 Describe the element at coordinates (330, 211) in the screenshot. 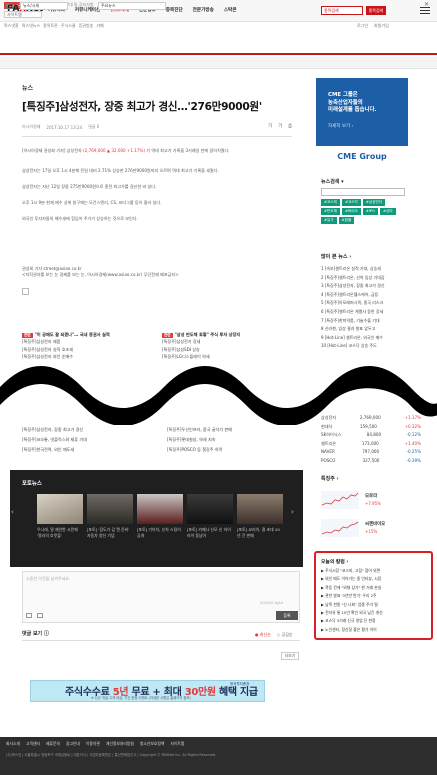

I see `news-tag: #반도체` at that location.